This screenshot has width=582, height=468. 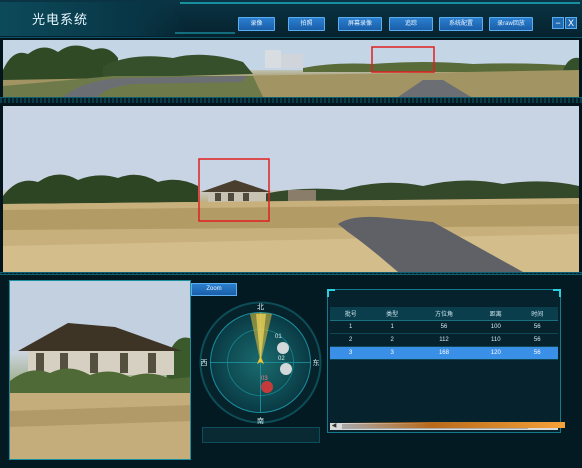 I want to click on raw-playback-button: 录raw回放, so click(x=511, y=24).